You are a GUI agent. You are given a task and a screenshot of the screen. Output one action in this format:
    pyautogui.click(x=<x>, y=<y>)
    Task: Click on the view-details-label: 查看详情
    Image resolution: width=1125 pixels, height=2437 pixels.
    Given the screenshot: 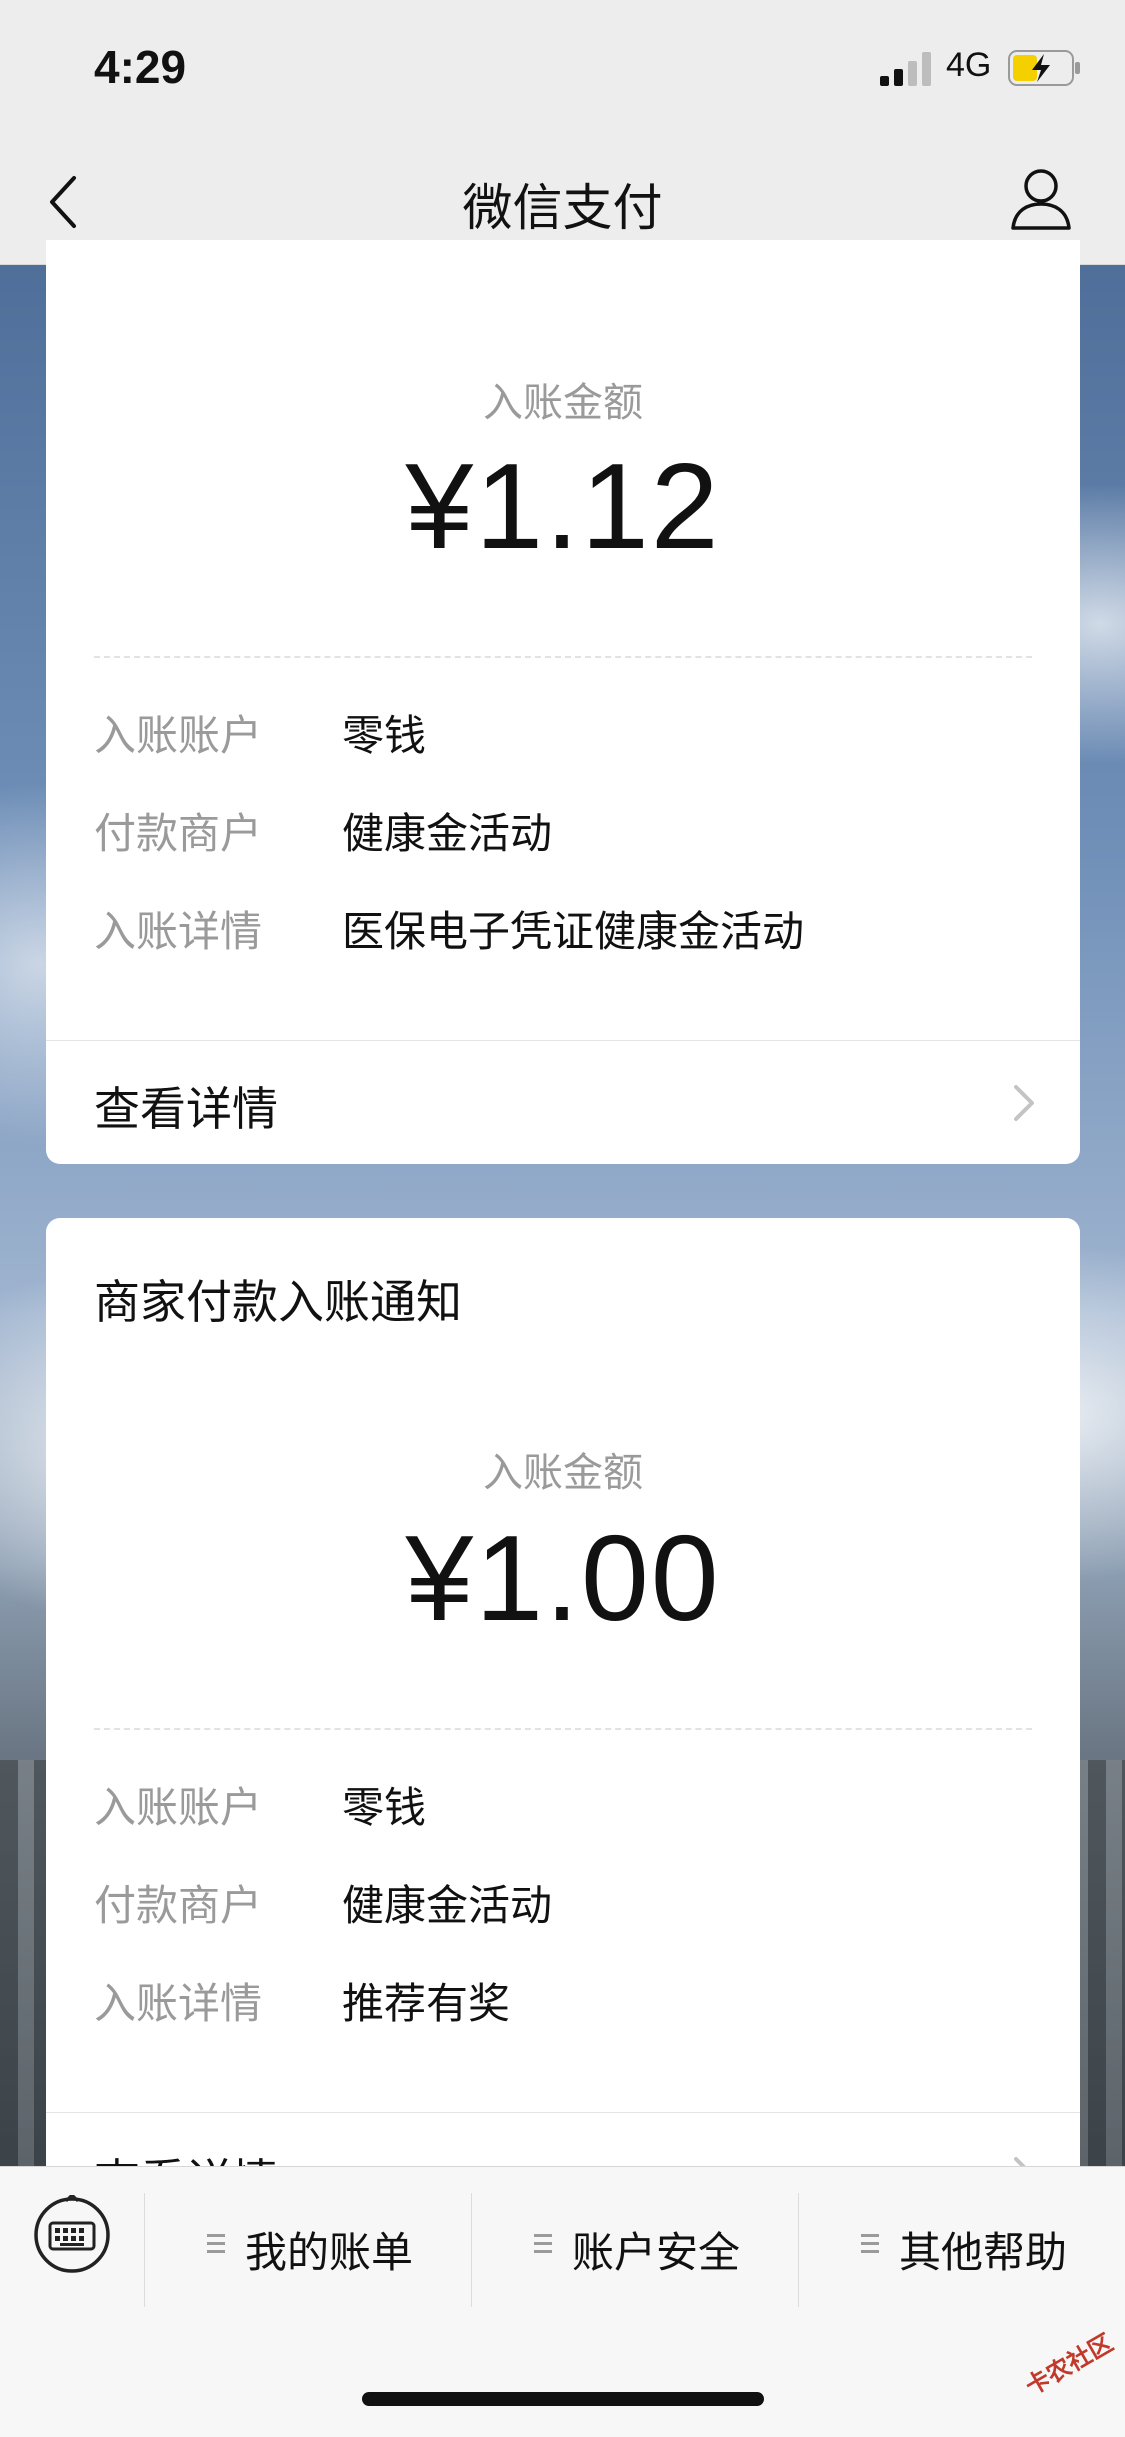 What is the action you would take?
    pyautogui.click(x=186, y=1109)
    